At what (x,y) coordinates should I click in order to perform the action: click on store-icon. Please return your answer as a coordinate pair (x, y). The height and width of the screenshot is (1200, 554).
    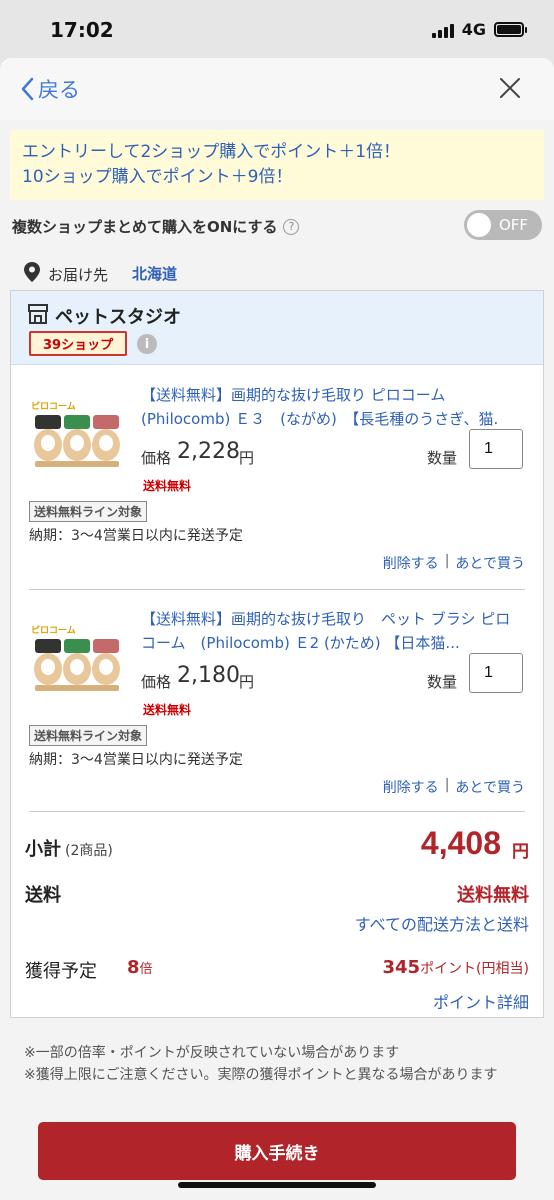
    Looking at the image, I should click on (38, 314).